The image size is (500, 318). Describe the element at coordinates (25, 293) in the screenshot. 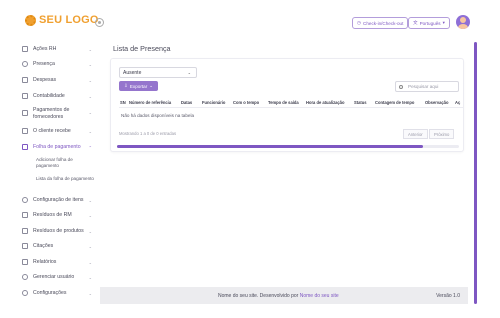

I see `settings-icon` at that location.